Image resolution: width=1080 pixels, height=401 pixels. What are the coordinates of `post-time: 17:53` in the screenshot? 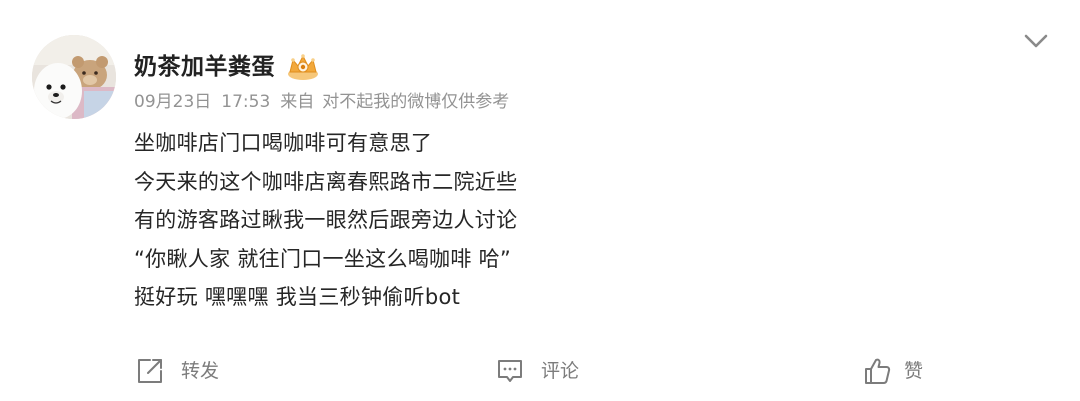 It's located at (245, 102).